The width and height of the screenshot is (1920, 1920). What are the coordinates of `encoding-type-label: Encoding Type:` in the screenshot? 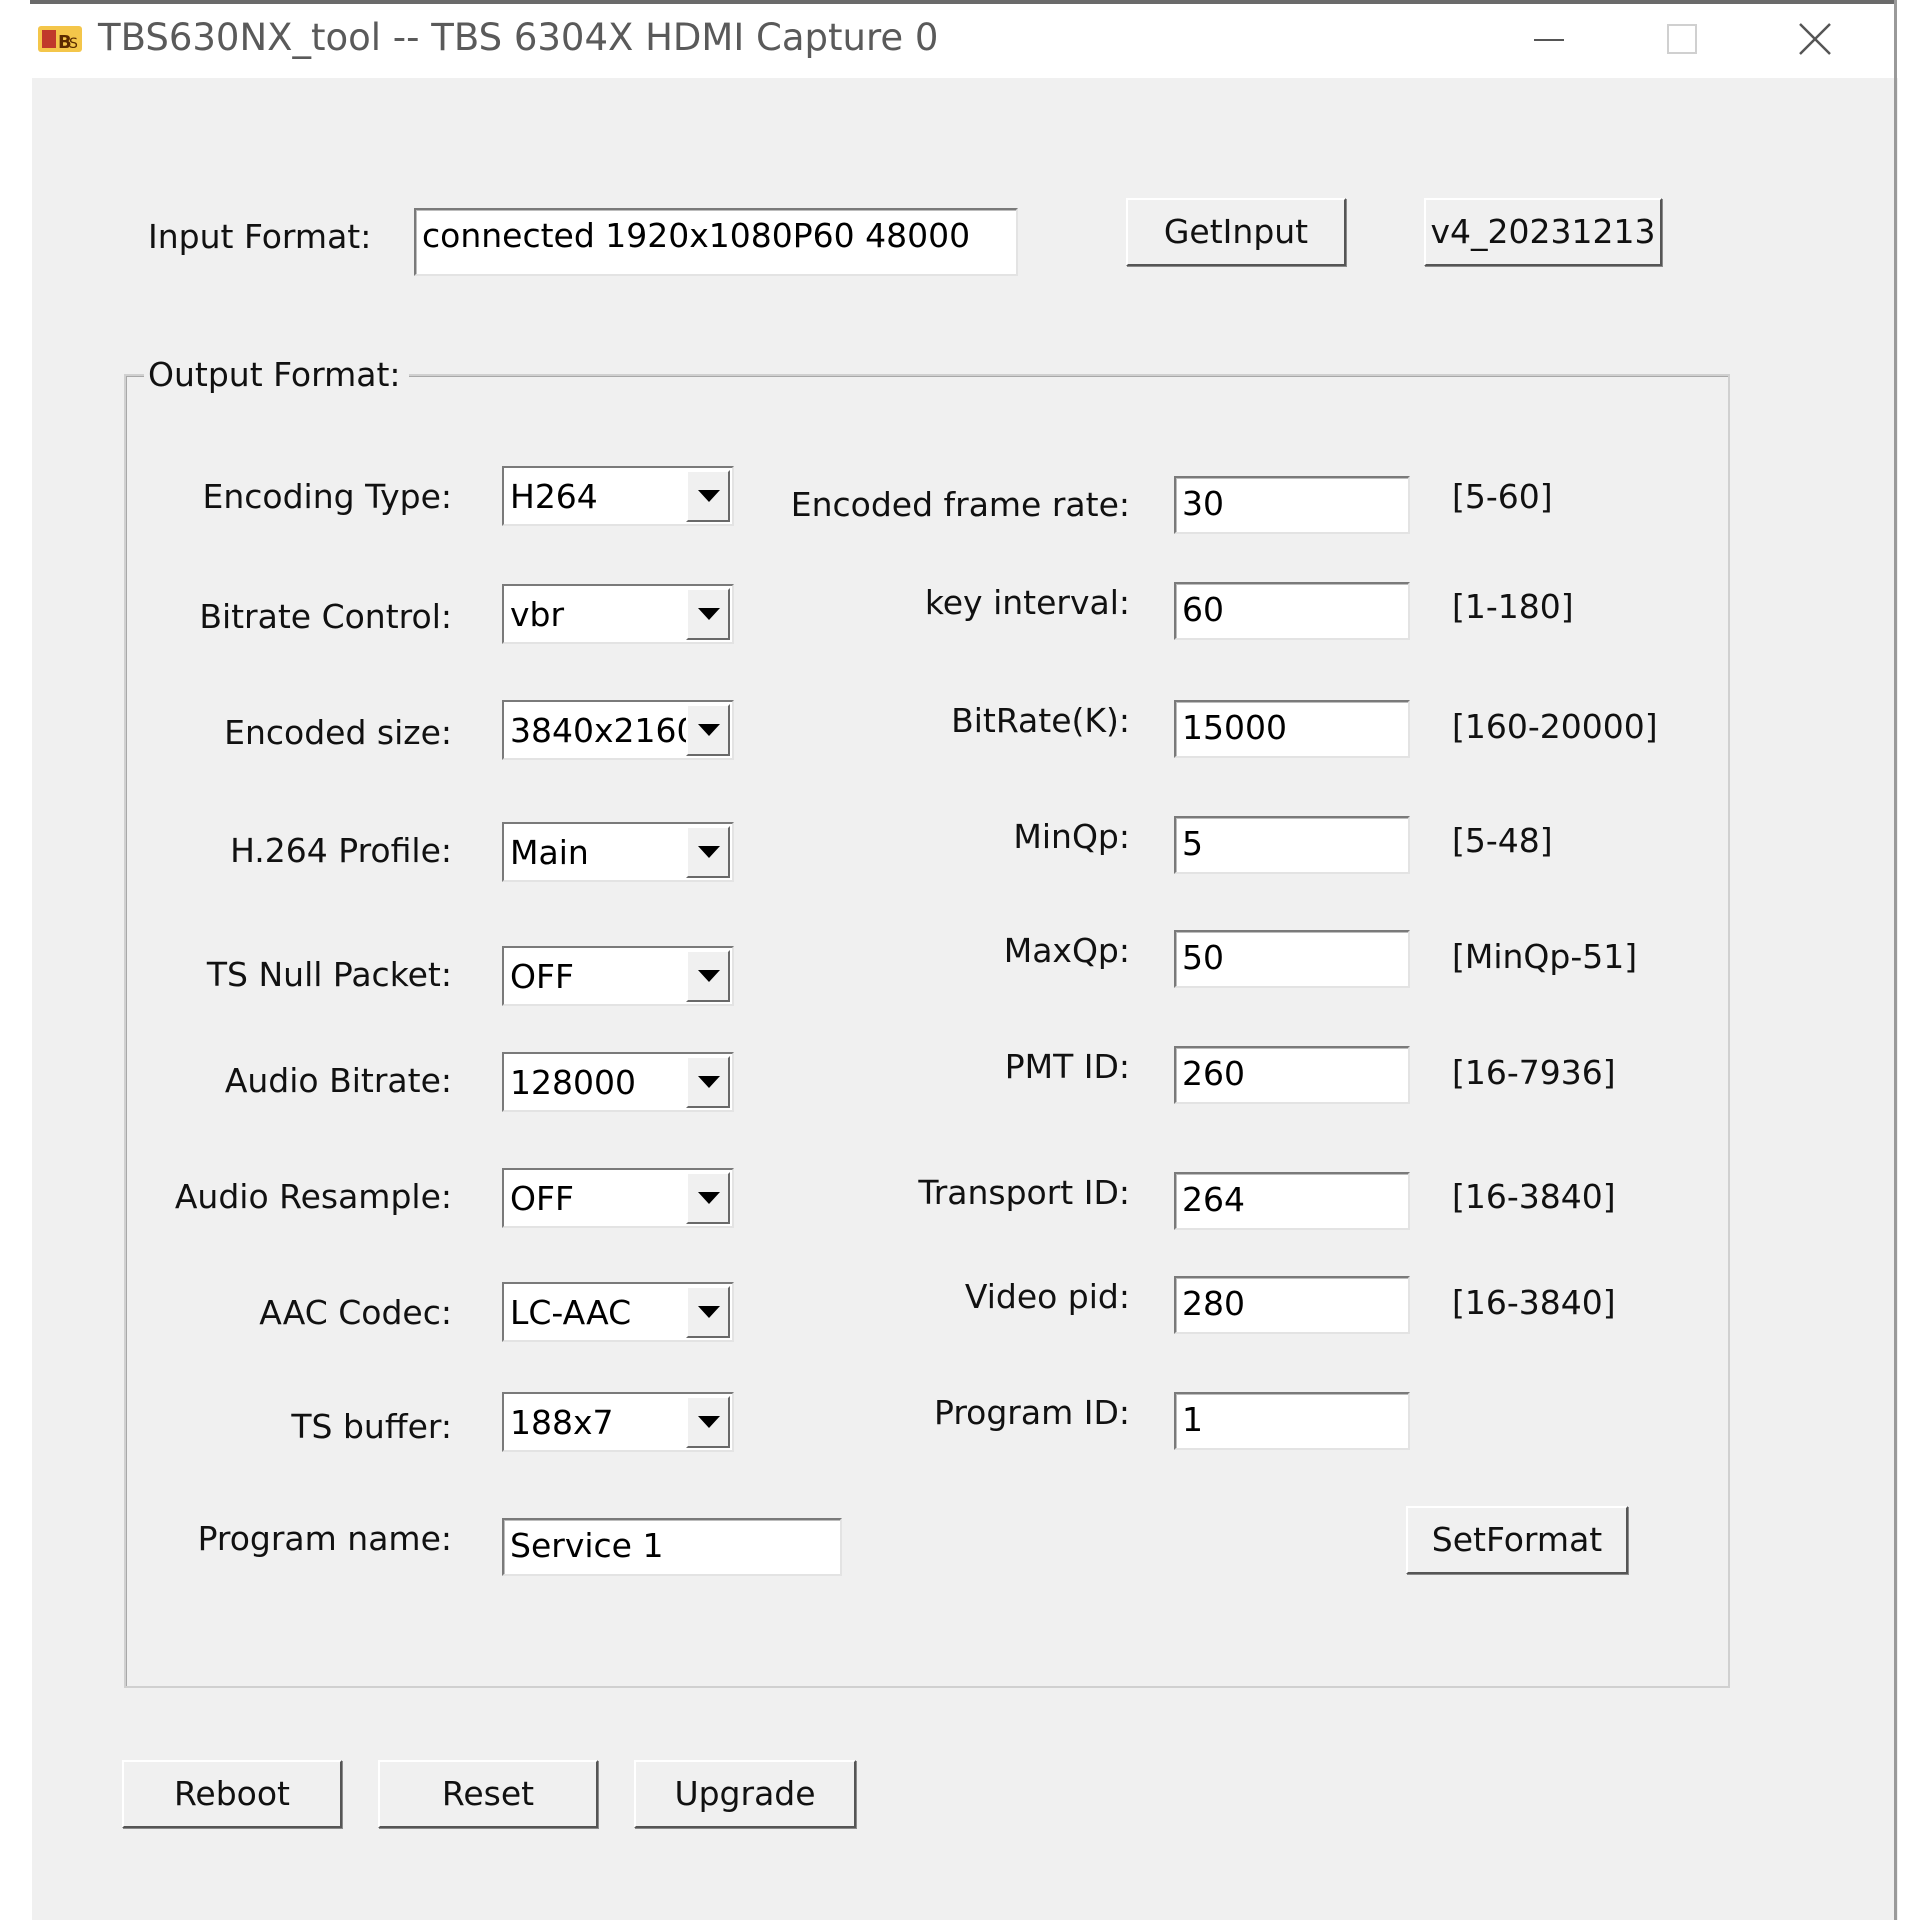 It's located at (327, 496).